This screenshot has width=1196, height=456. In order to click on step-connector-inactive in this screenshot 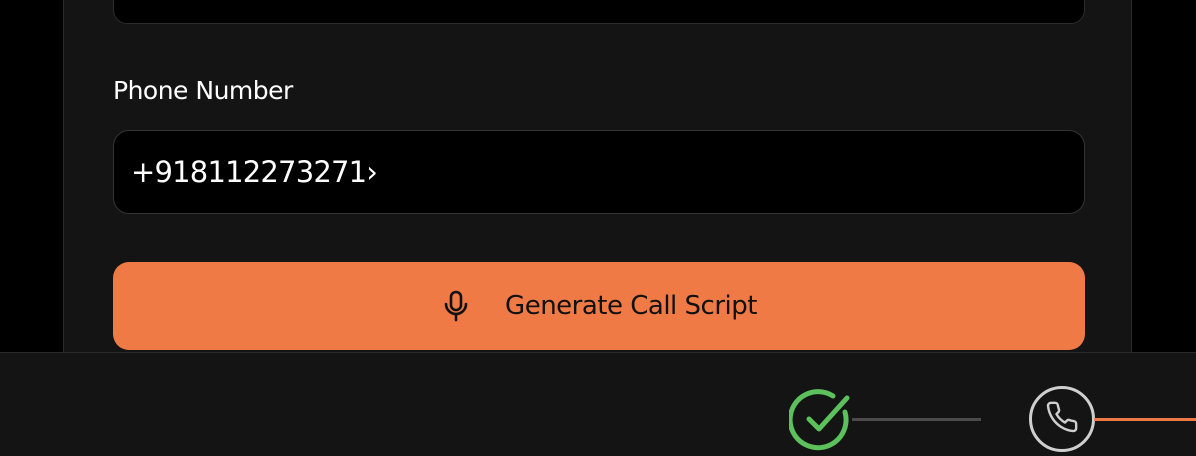, I will do `click(916, 419)`.